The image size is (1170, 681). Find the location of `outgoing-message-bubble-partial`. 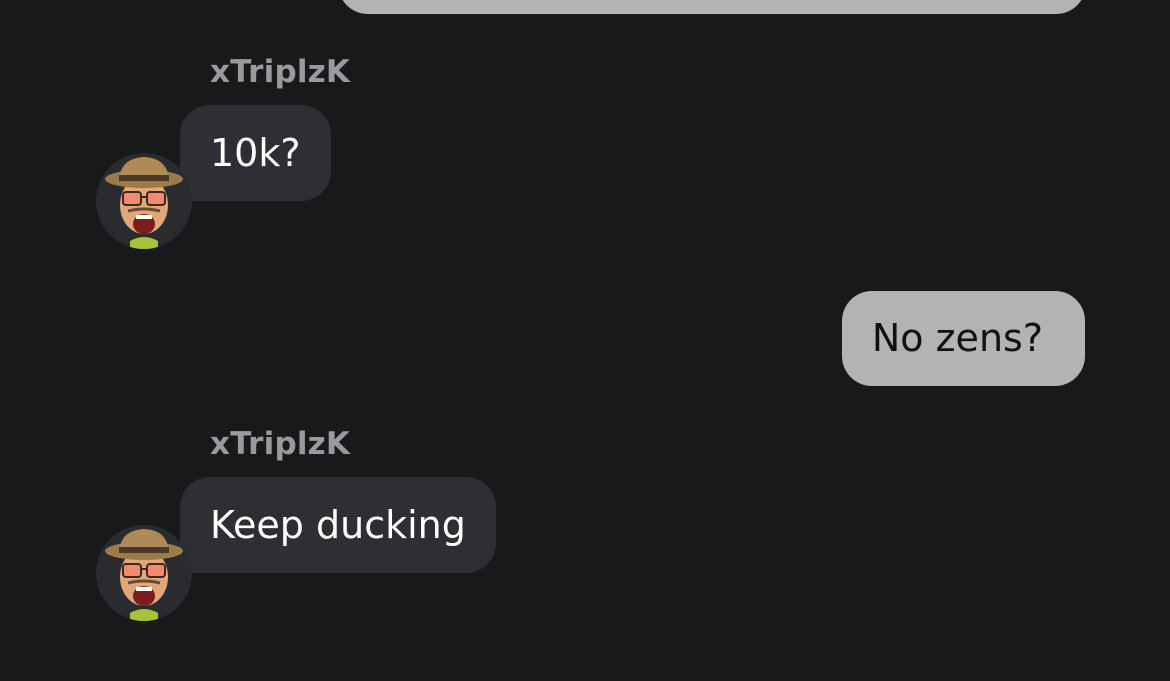

outgoing-message-bubble-partial is located at coordinates (712, 7).